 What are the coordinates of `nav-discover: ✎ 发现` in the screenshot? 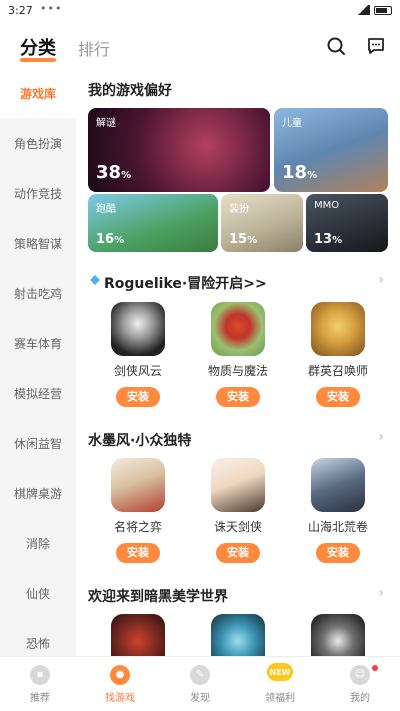 It's located at (200, 684).